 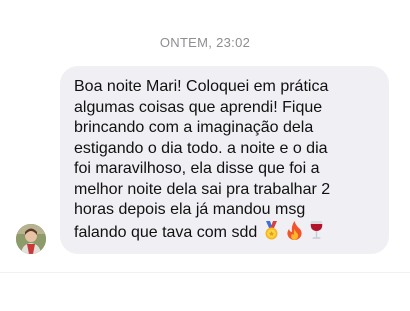 I want to click on wine-glass-icon, so click(x=316, y=230).